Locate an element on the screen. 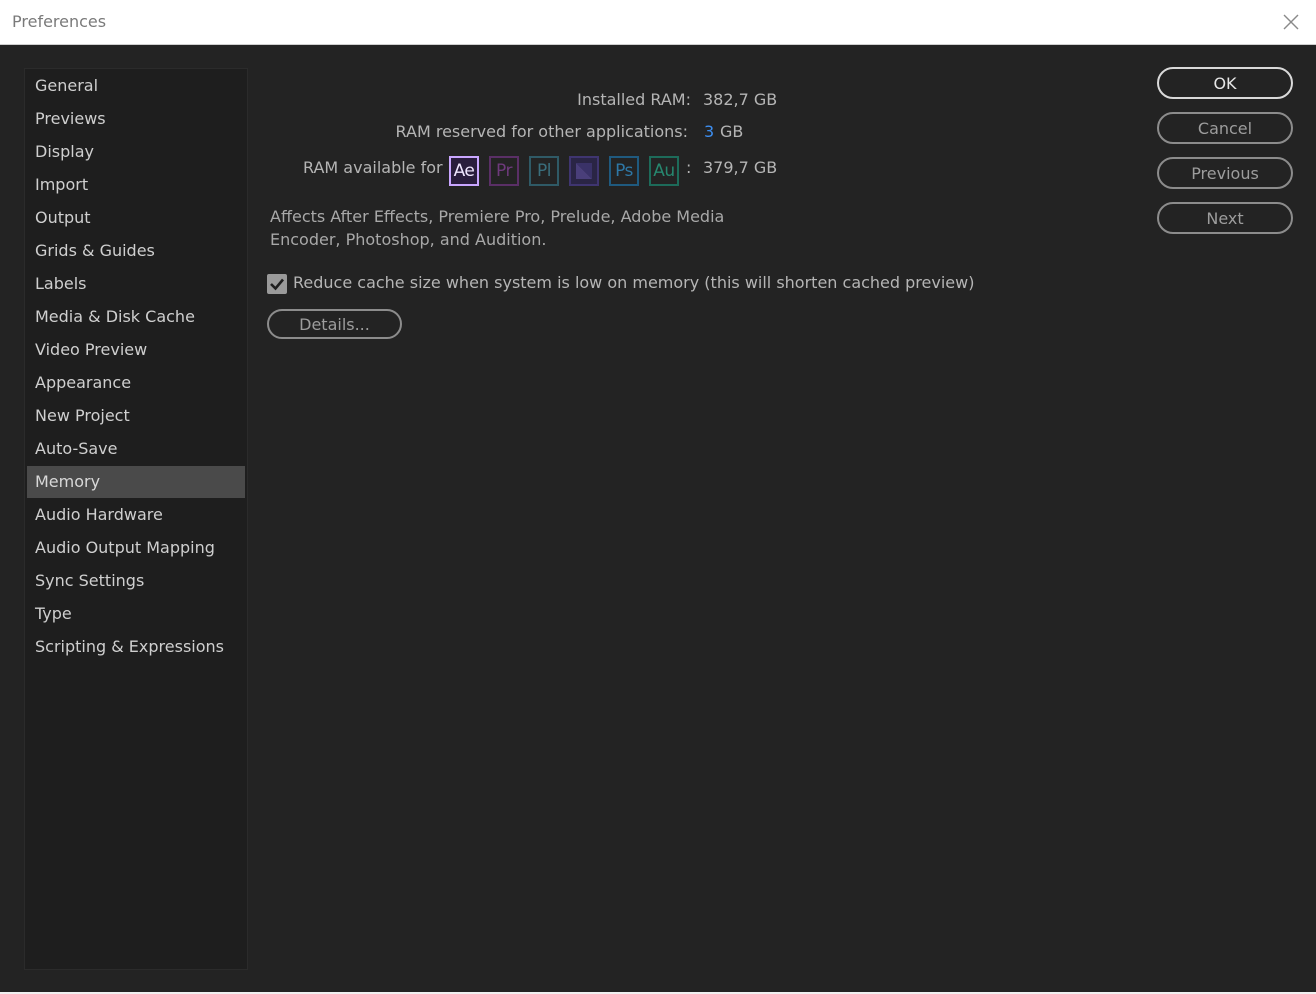 Image resolution: width=1316 pixels, height=994 pixels. close-icon is located at coordinates (1291, 22).